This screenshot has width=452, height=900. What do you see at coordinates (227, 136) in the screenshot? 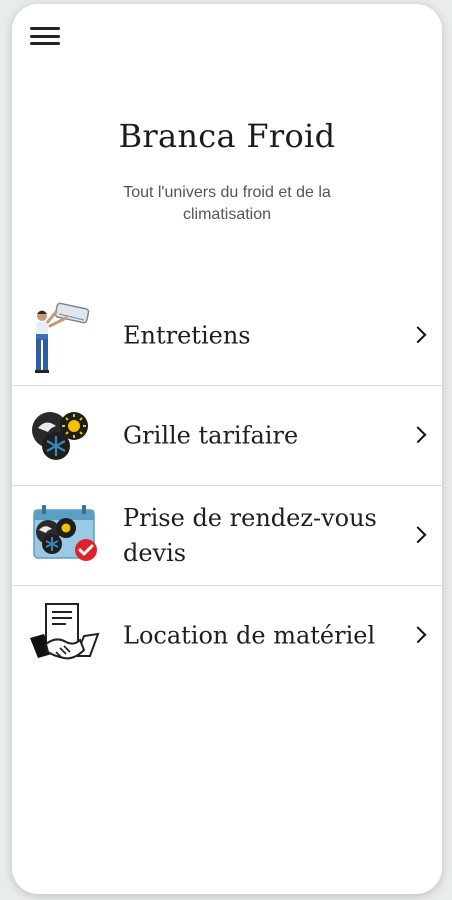
I see `page-title: Branca Froid` at bounding box center [227, 136].